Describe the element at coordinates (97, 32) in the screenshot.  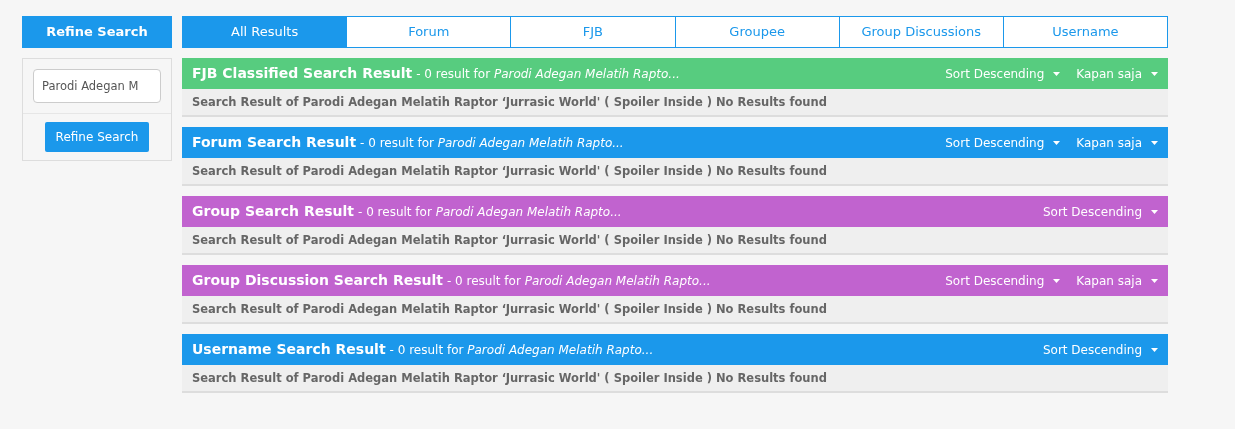
I see `refine-search-heading: Refine Search` at that location.